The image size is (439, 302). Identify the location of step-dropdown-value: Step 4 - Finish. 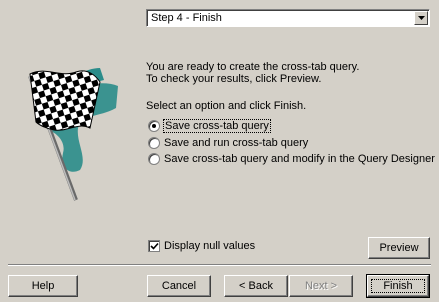
(186, 18).